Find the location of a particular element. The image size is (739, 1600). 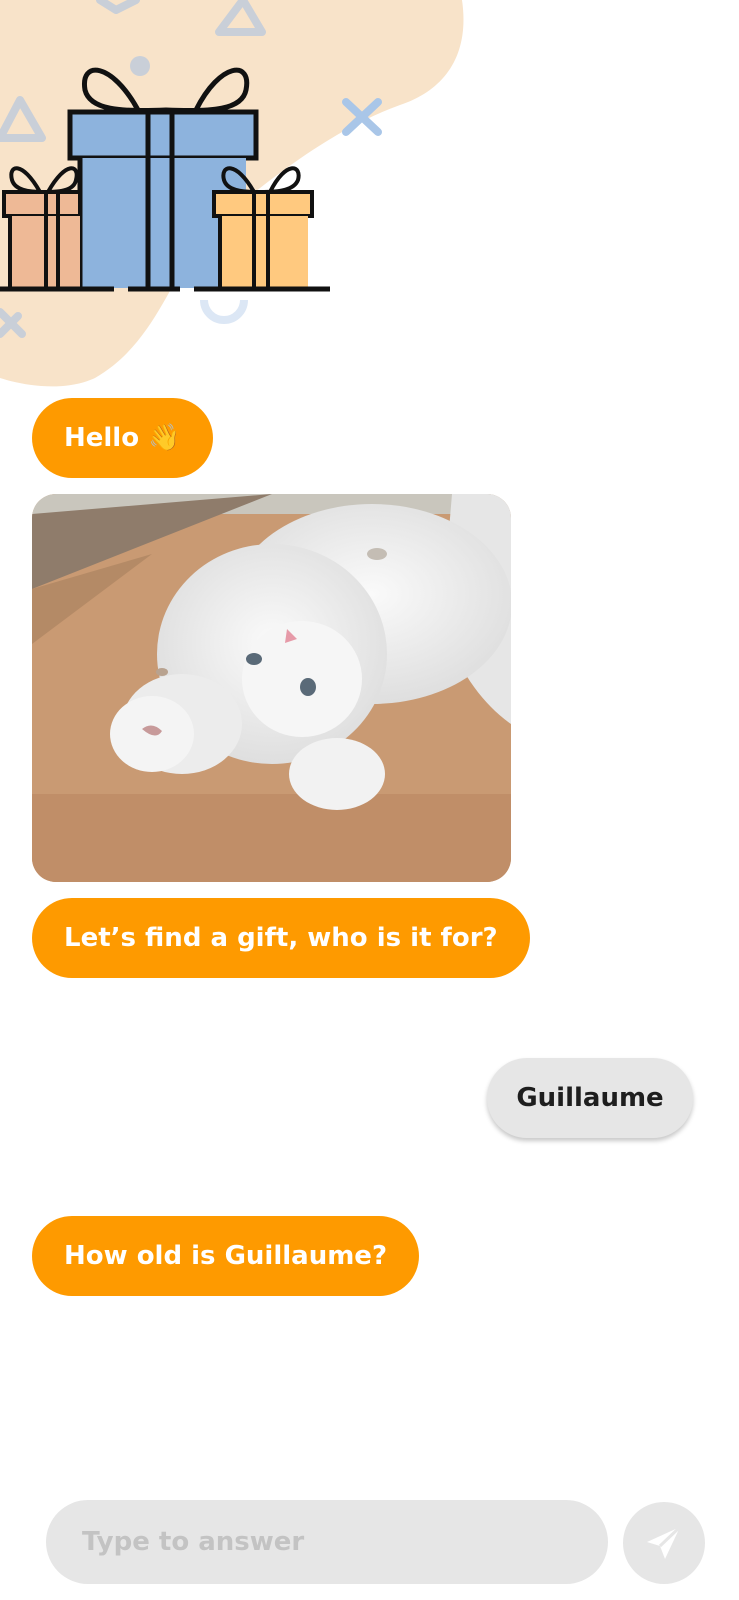

answer-input is located at coordinates (344, 1542).